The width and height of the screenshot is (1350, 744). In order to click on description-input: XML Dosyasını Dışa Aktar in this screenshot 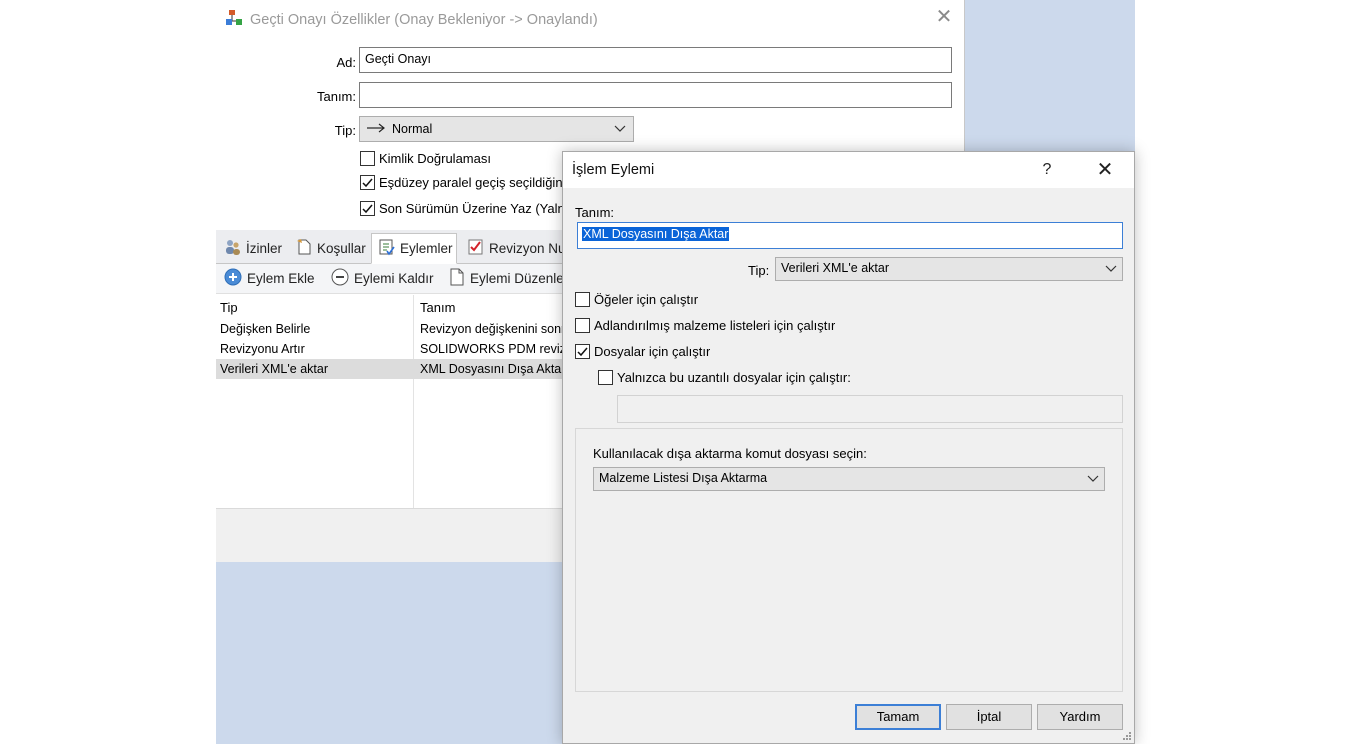, I will do `click(850, 235)`.